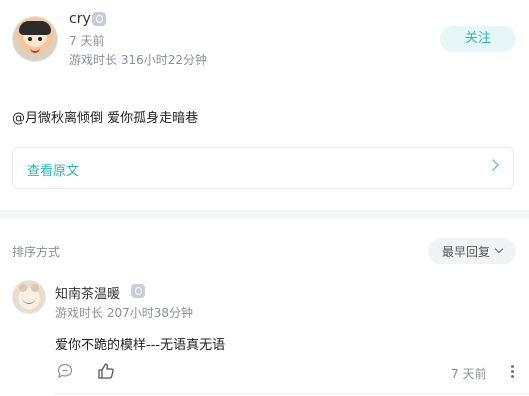  Describe the element at coordinates (292, 393) in the screenshot. I see `comment-divider` at that location.